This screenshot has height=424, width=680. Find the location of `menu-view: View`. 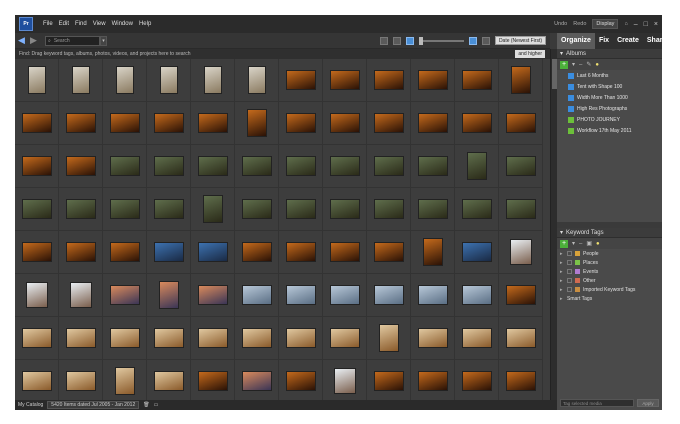

menu-view: View is located at coordinates (99, 24).